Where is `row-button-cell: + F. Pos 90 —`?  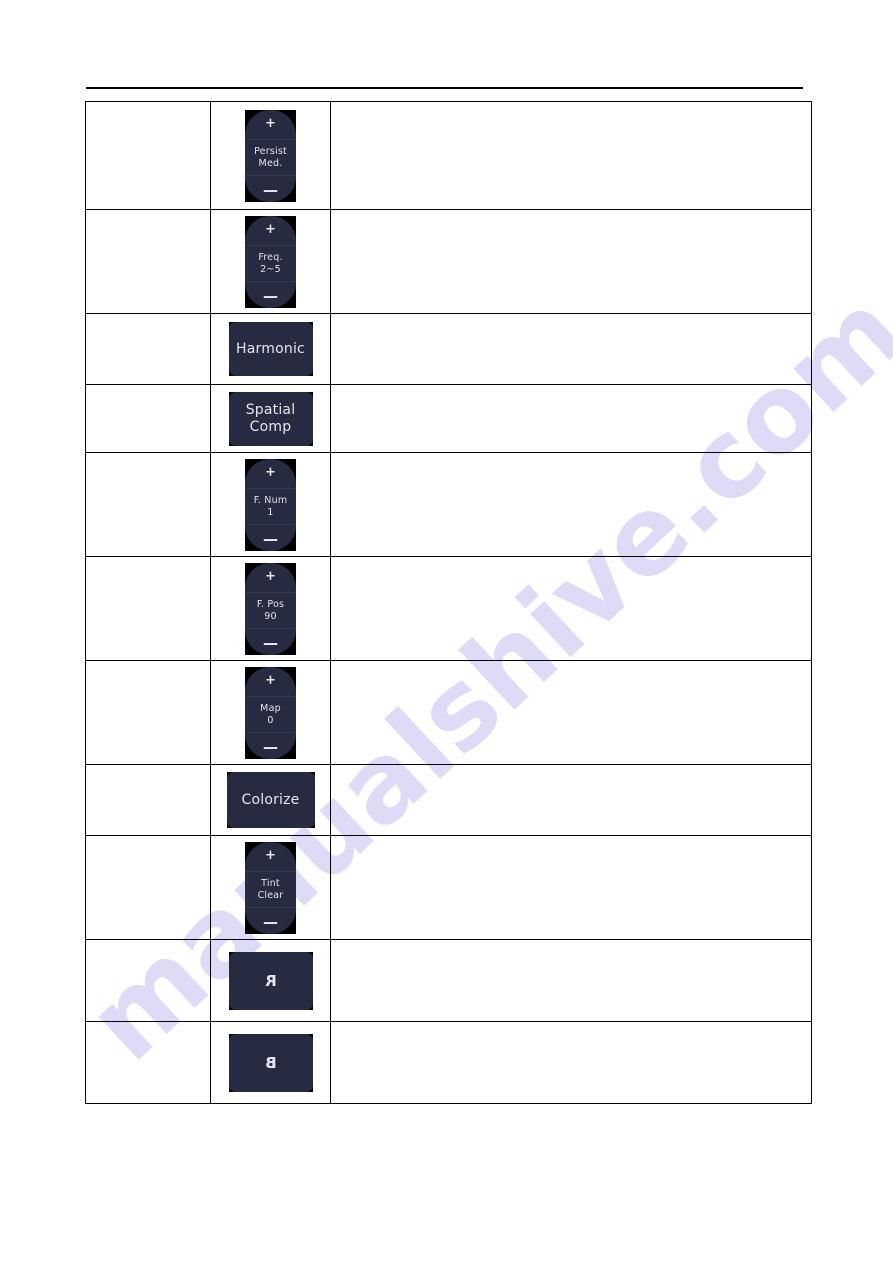
row-button-cell: + F. Pos 90 — is located at coordinates (270, 608).